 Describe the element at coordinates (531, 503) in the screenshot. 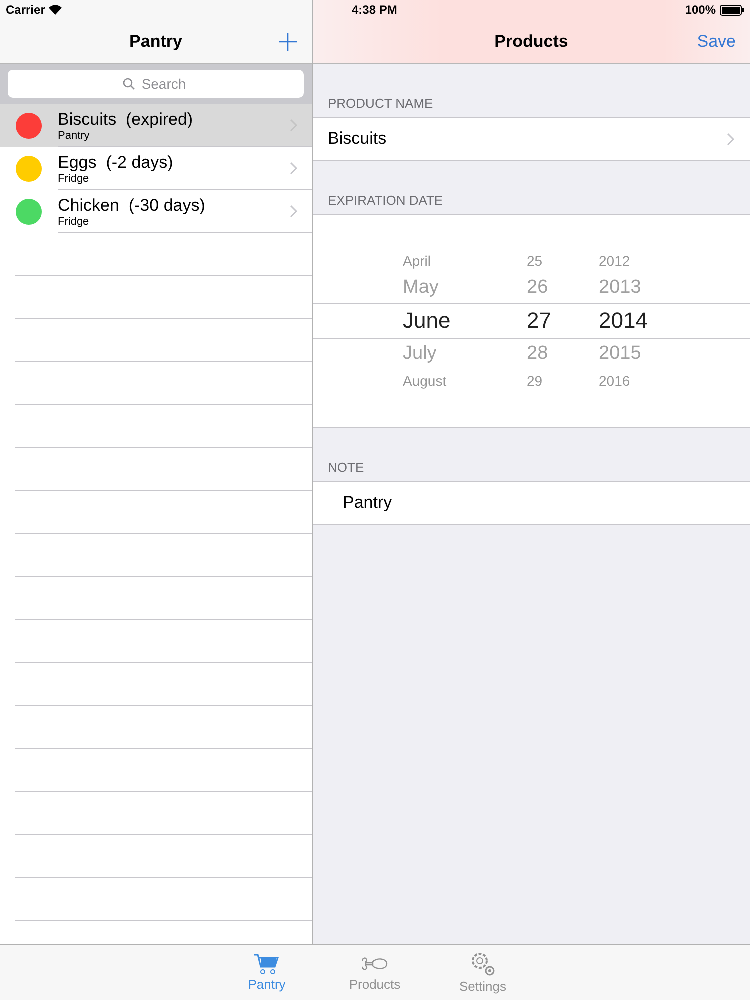

I see `note-field: Pantry` at that location.